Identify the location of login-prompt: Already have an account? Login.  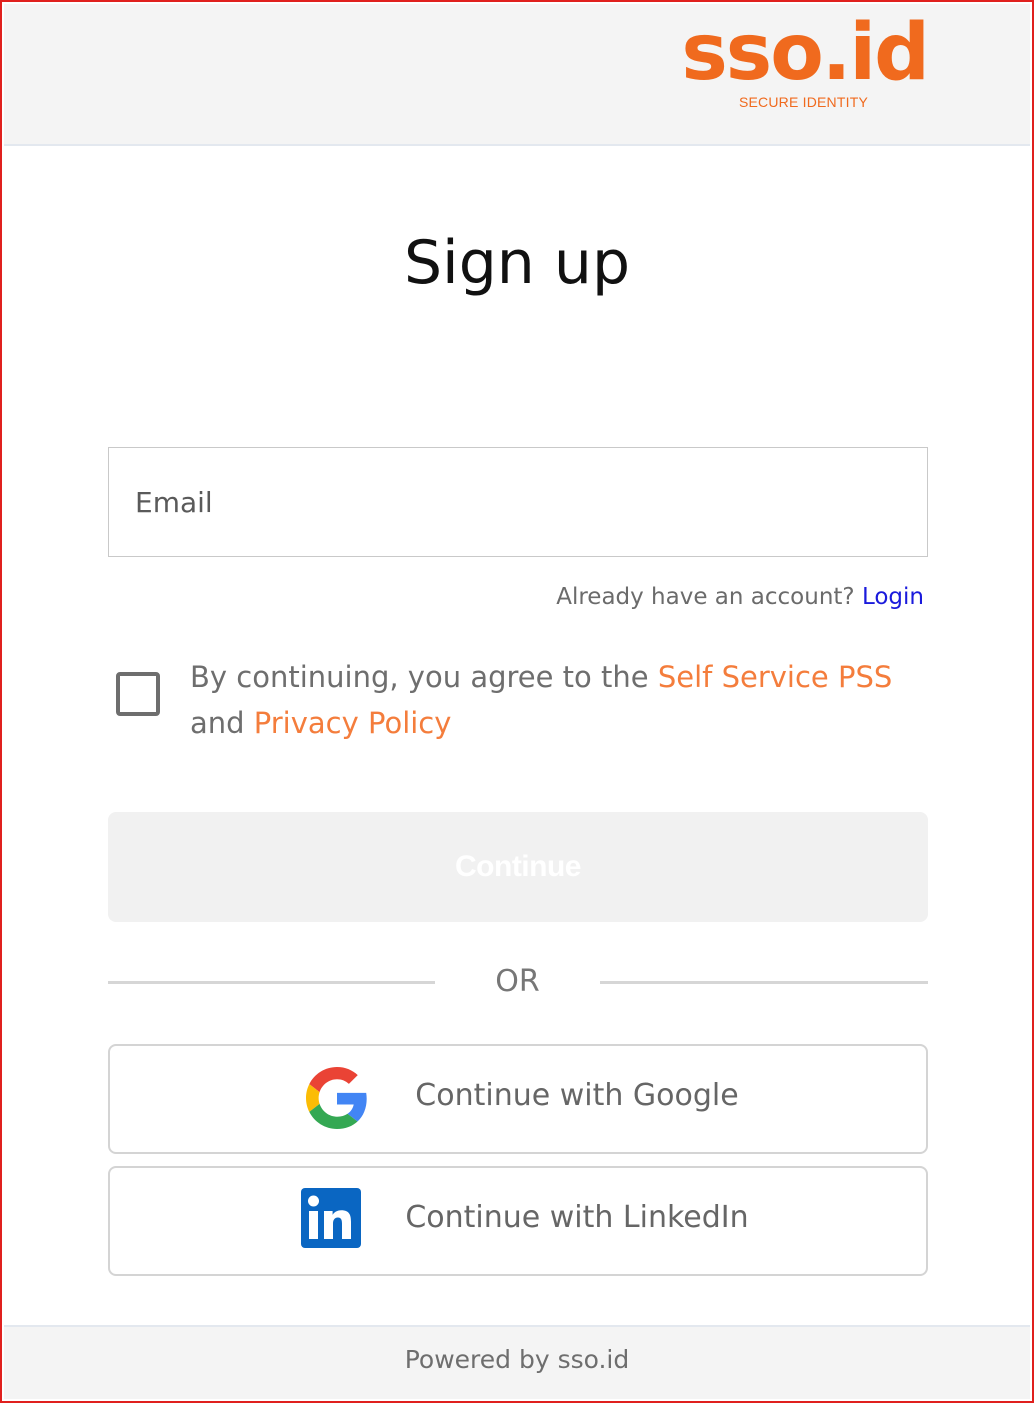
(740, 597).